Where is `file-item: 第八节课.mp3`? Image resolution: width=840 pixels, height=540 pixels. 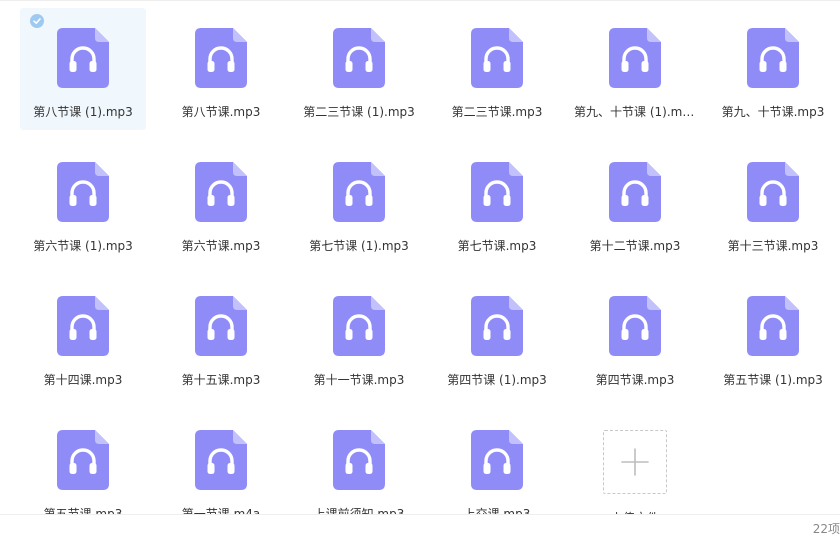 file-item: 第八节课.mp3 is located at coordinates (221, 69).